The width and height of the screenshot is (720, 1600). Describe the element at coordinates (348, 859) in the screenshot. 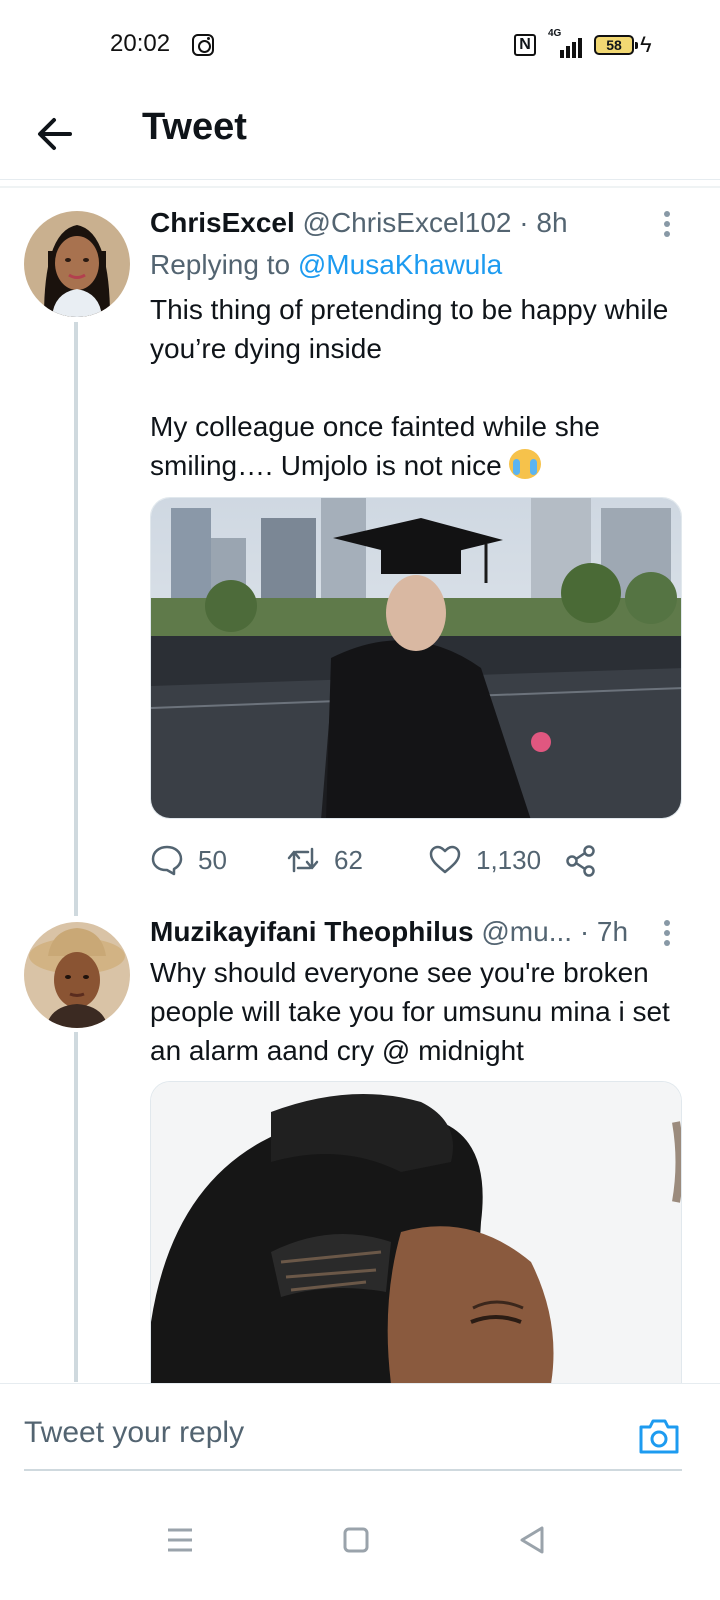

I see `retweet-count: 62` at that location.